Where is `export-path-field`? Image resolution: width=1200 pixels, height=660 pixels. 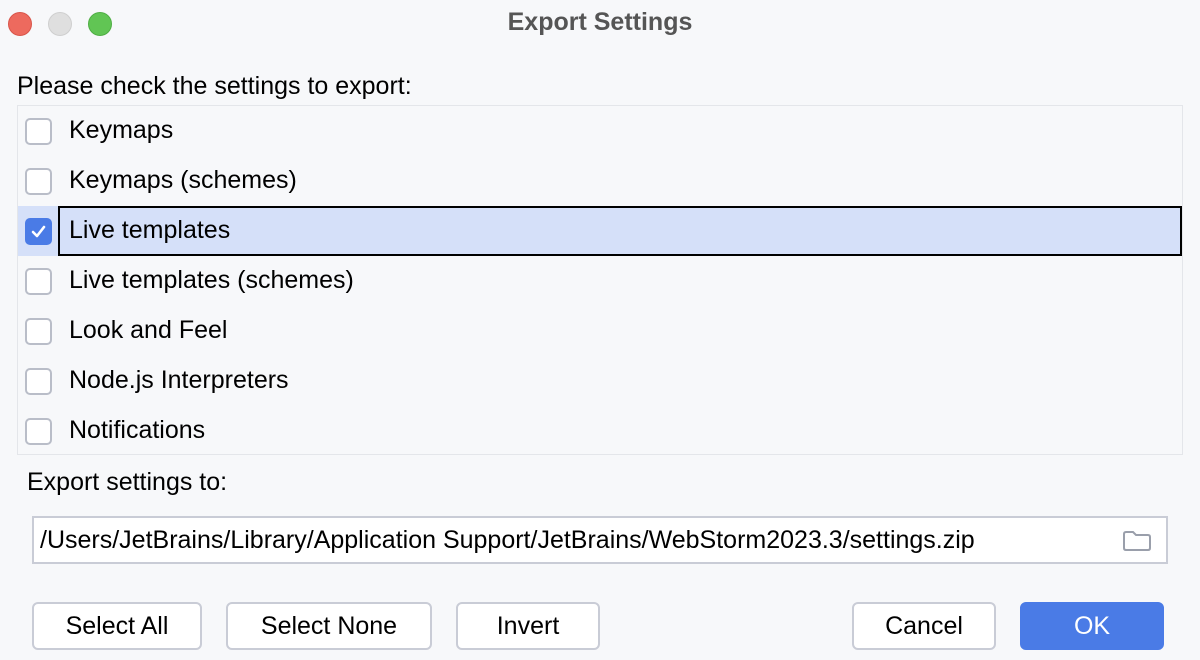
export-path-field is located at coordinates (600, 540).